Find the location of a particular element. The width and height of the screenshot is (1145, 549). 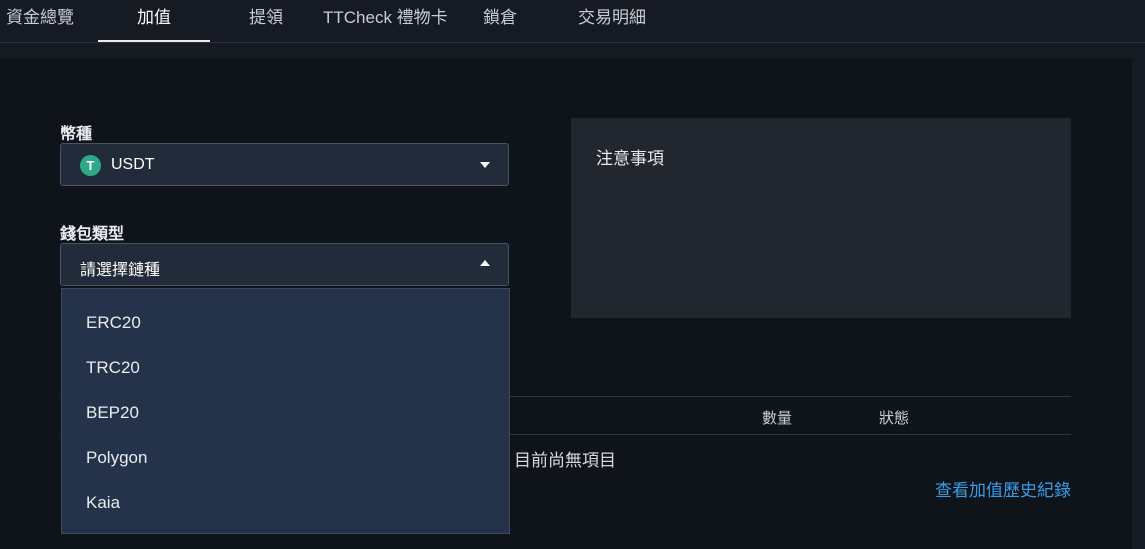

currency-select: T USDT is located at coordinates (284, 164).